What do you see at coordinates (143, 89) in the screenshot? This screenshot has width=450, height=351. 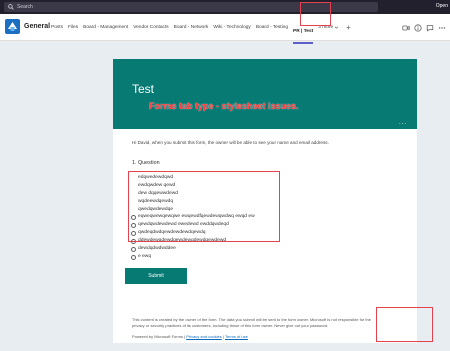 I see `form-title: Test` at bounding box center [143, 89].